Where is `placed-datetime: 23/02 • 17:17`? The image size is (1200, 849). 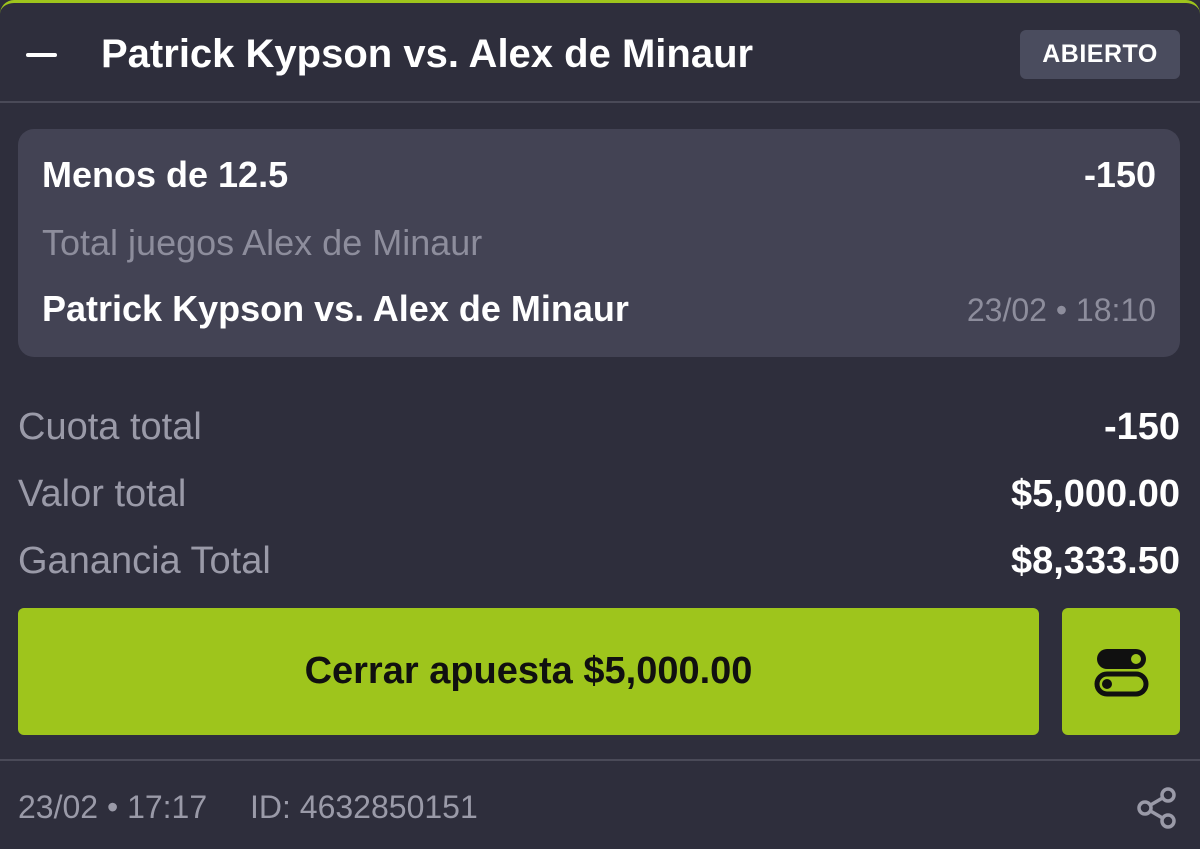 placed-datetime: 23/02 • 17:17 is located at coordinates (113, 807).